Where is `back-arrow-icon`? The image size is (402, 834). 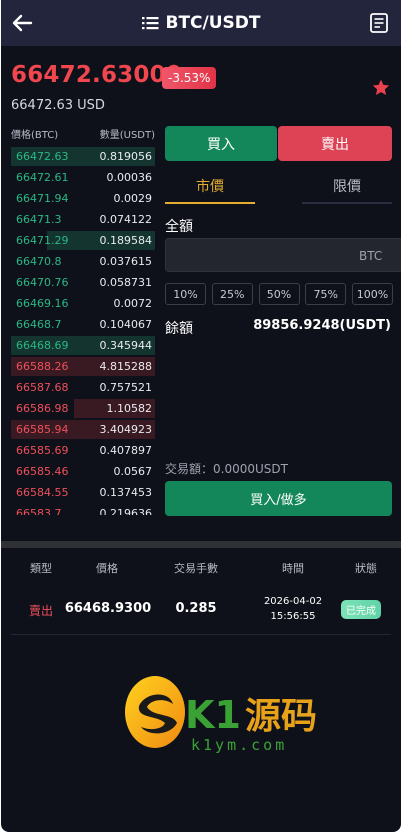
back-arrow-icon is located at coordinates (22, 23).